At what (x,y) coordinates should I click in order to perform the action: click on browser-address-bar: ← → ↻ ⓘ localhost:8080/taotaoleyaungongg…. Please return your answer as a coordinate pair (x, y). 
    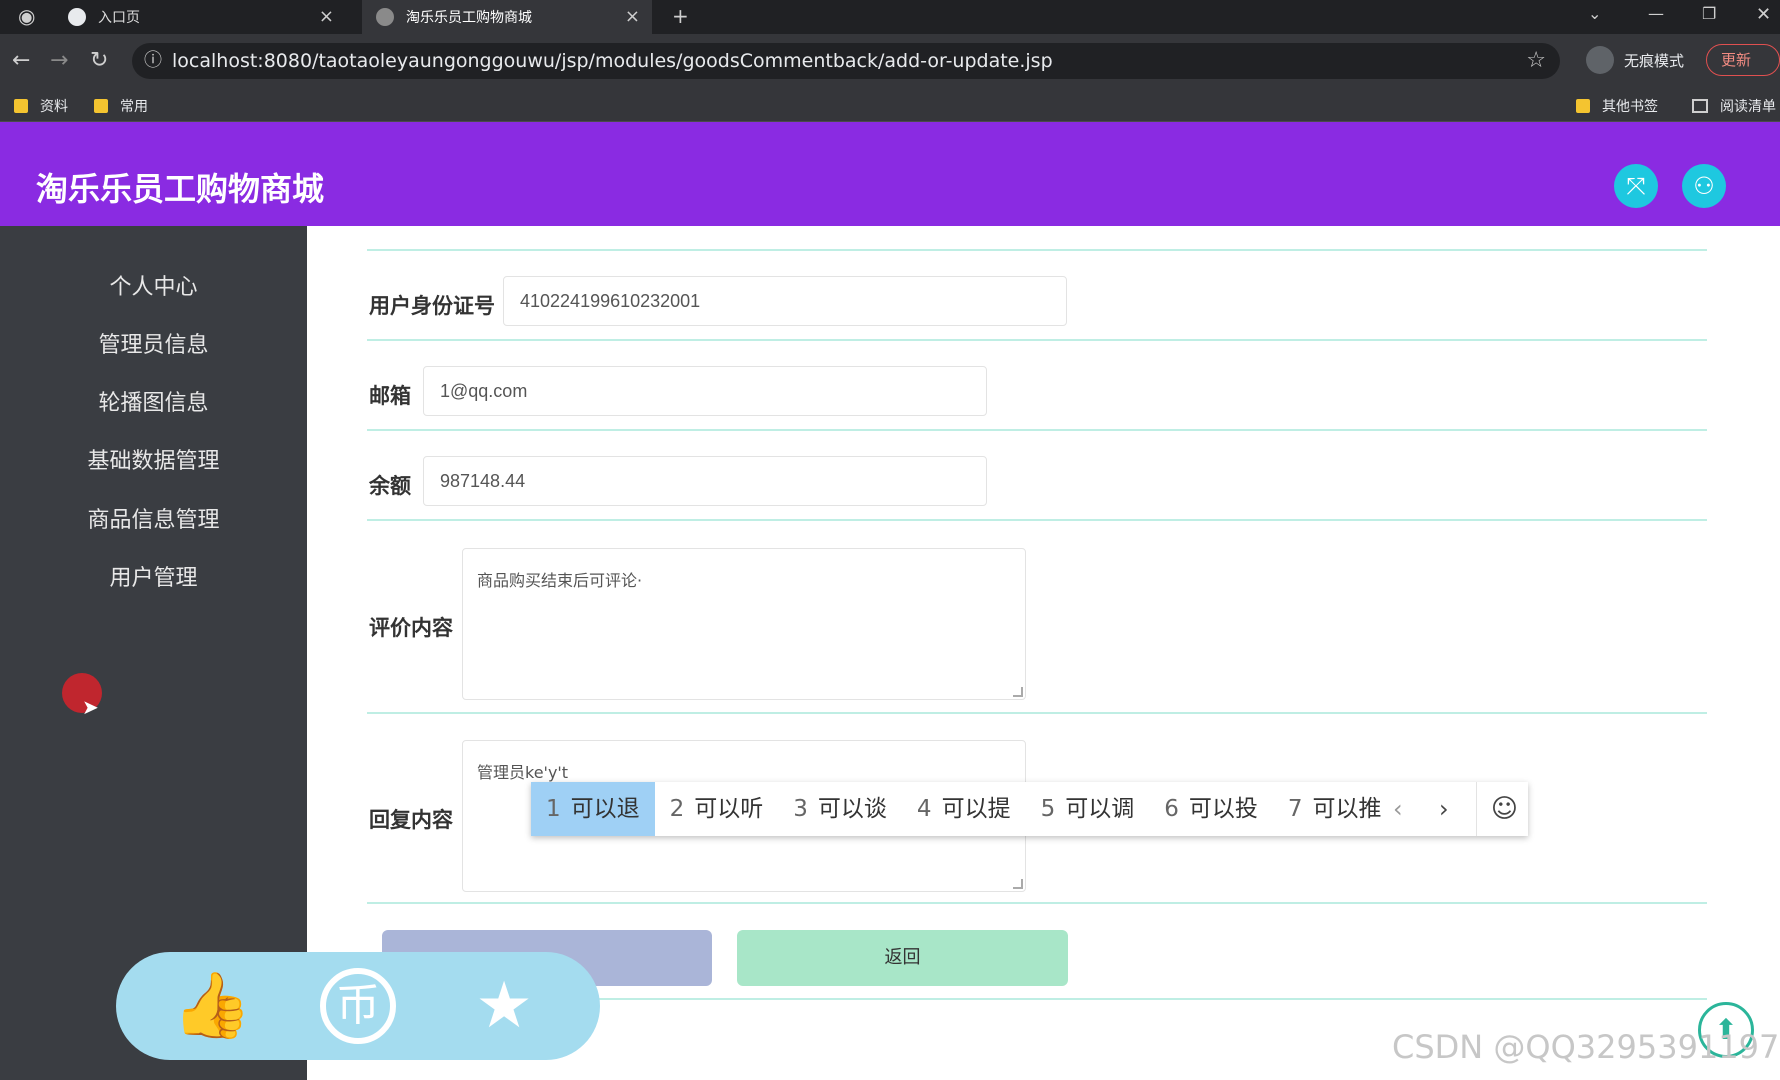
    Looking at the image, I should click on (890, 61).